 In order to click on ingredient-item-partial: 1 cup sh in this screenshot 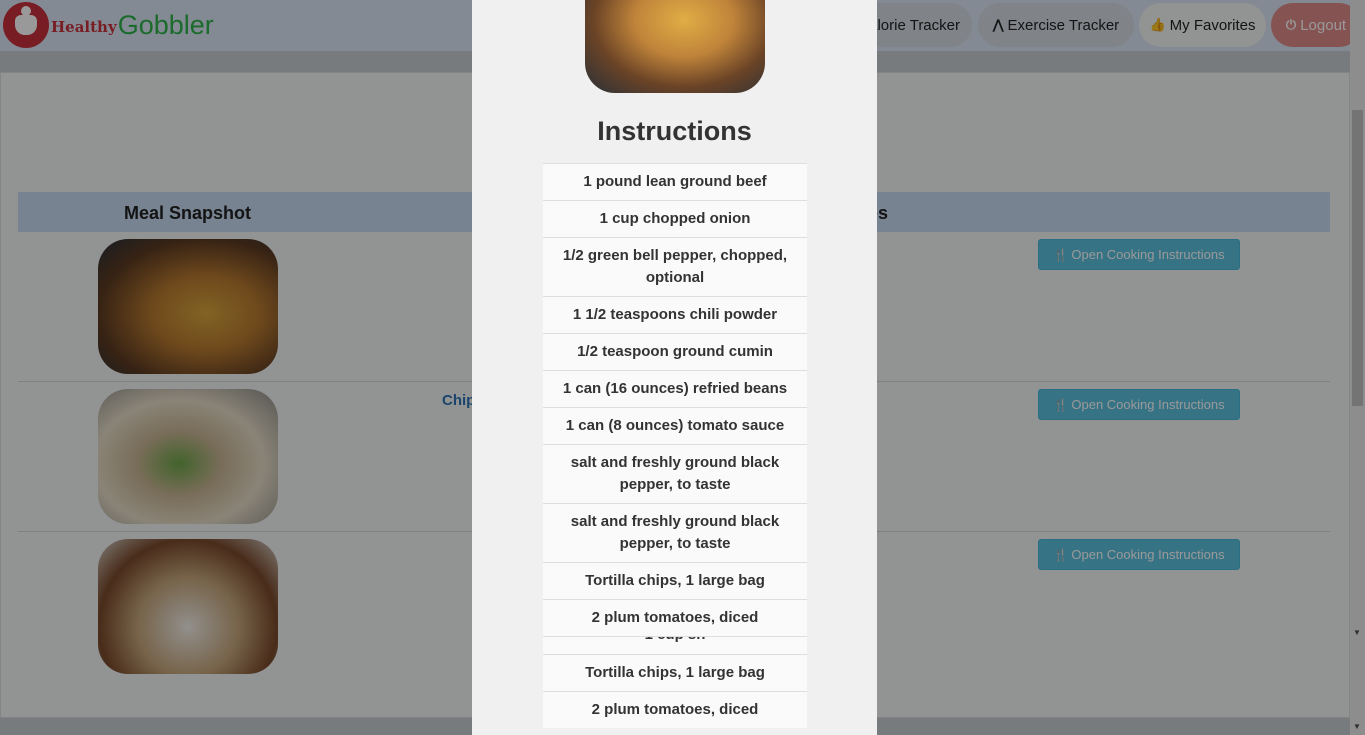, I will do `click(675, 645)`.